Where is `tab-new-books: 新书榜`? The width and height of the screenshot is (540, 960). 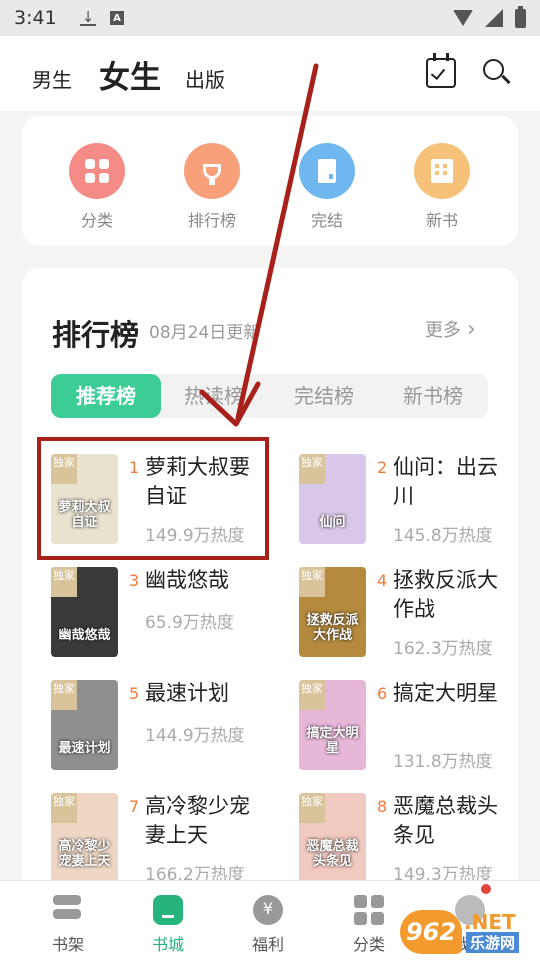 tab-new-books: 新书榜 is located at coordinates (433, 396).